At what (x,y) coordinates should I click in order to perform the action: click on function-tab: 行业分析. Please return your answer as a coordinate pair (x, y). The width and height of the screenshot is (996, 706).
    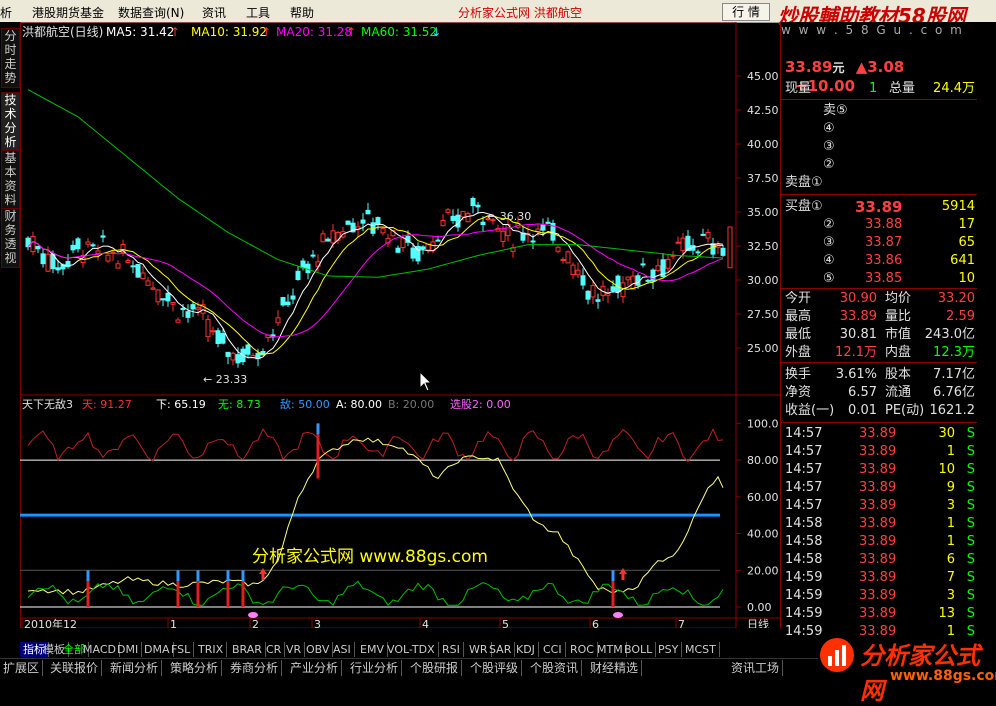
    Looking at the image, I should click on (375, 668).